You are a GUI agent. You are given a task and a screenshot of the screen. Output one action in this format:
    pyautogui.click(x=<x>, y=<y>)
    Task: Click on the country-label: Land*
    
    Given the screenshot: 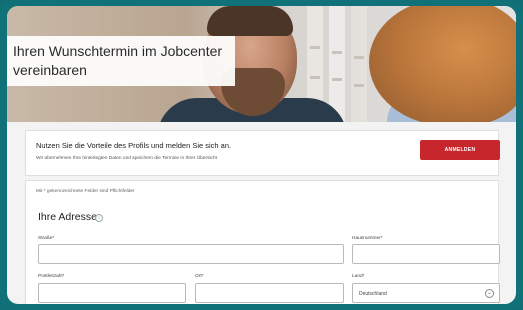 What is the action you would take?
    pyautogui.click(x=358, y=276)
    